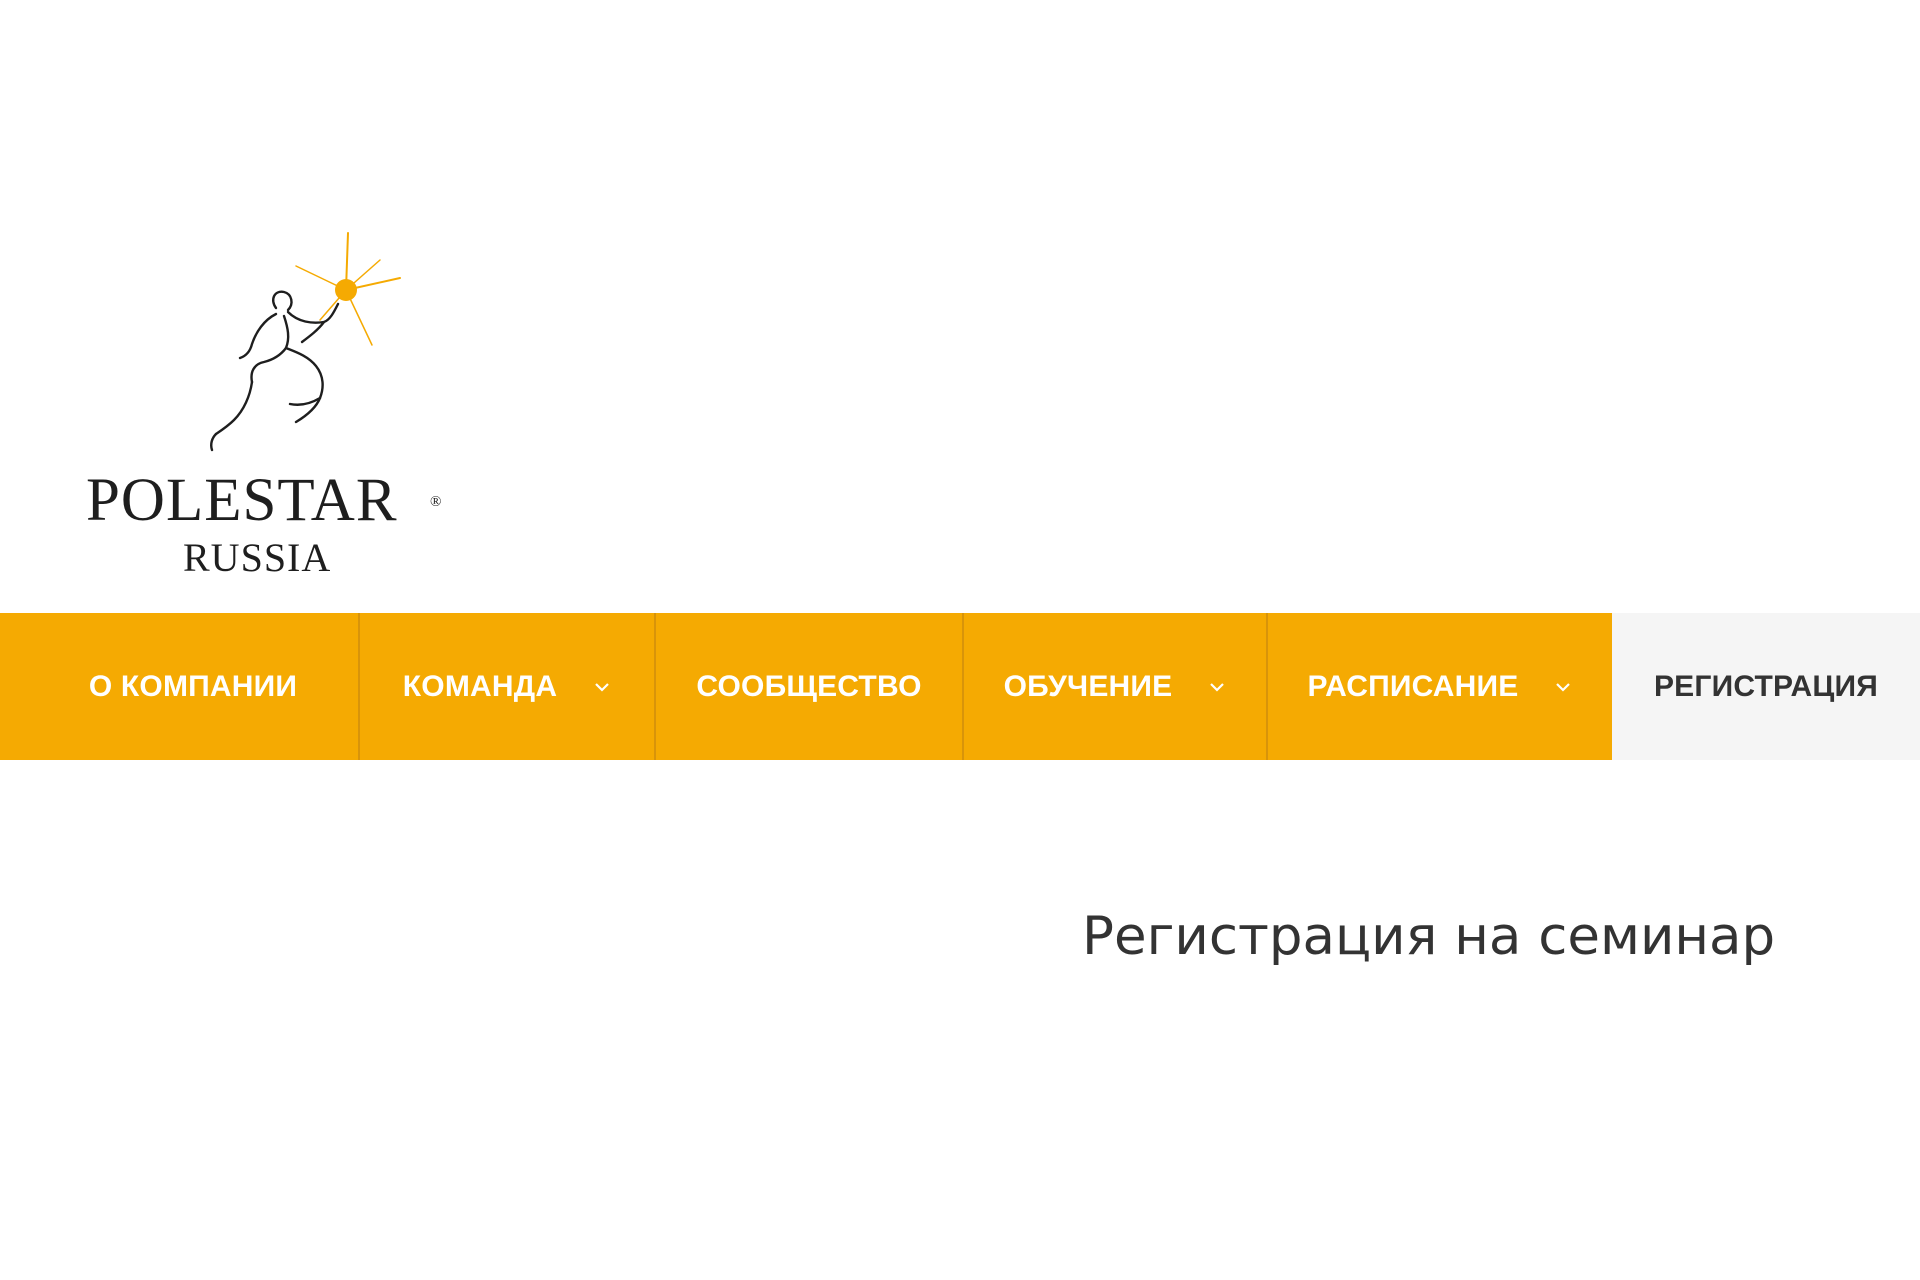  I want to click on nav-item-company: О КОМПАНИИ, so click(179, 686).